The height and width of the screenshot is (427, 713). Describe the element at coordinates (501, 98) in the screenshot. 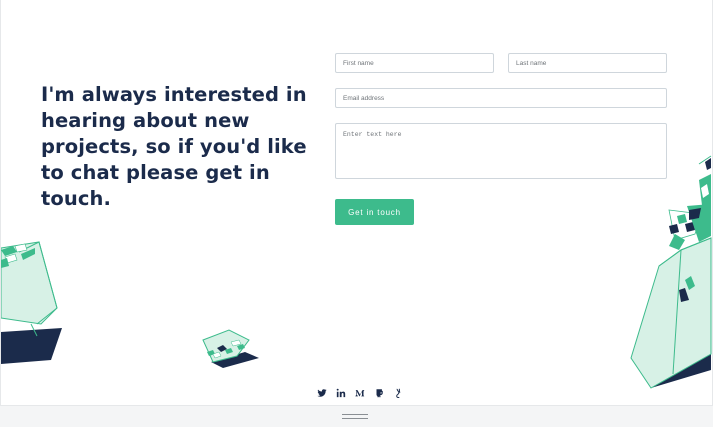

I see `email-field` at that location.